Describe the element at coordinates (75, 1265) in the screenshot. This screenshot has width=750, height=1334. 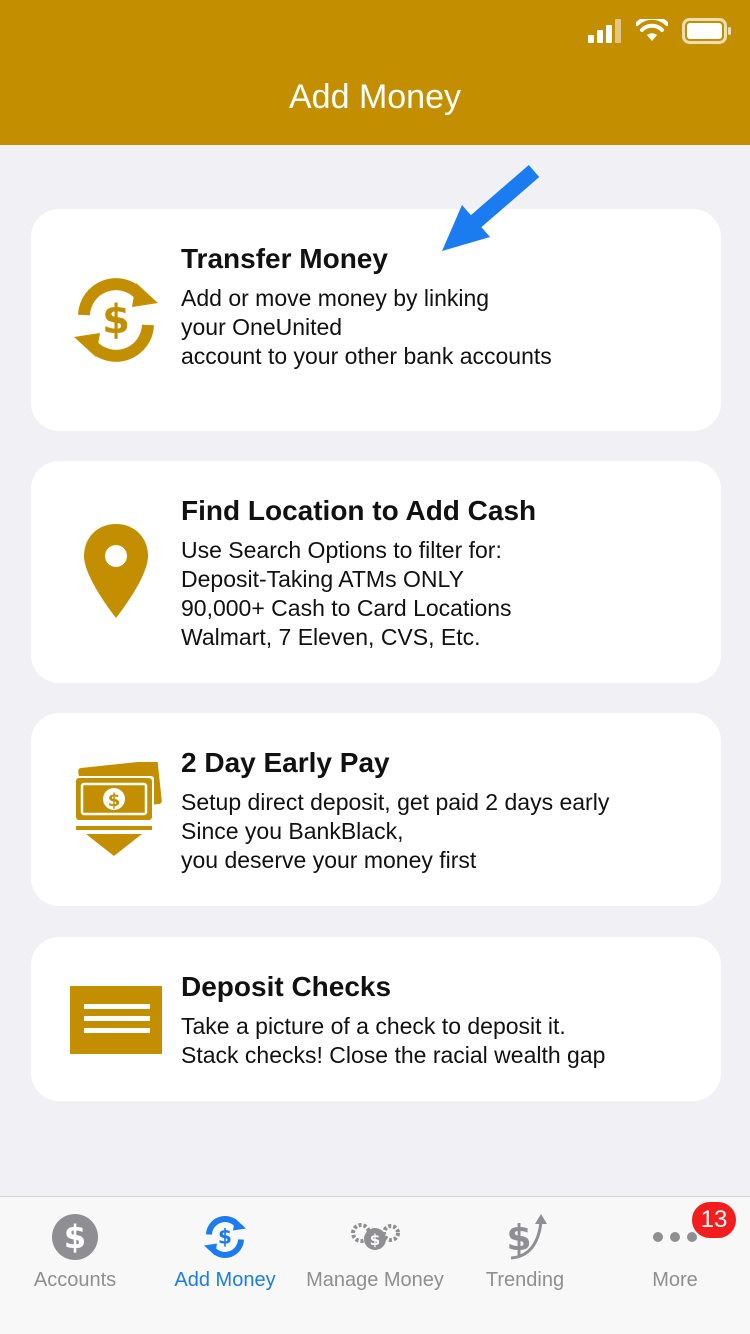
I see `tab-accounts: $ Accounts` at that location.